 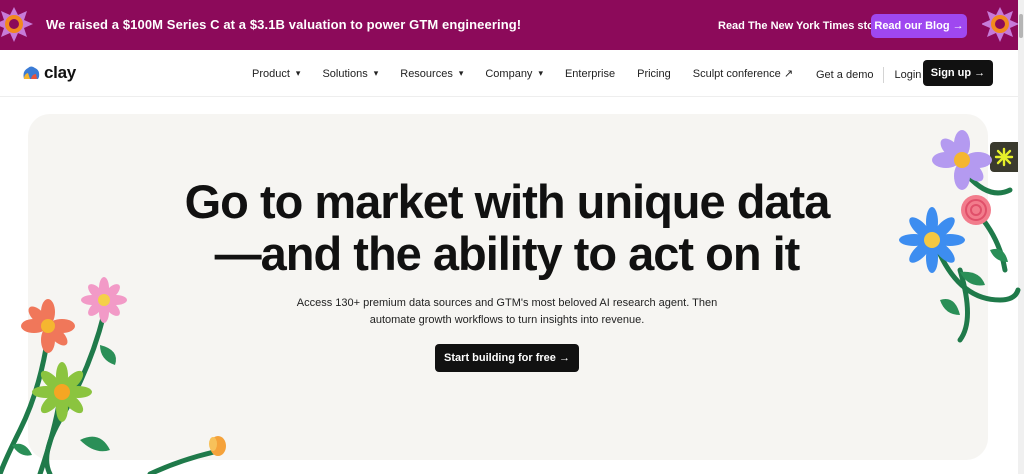 I want to click on menu-solutions: Solutions ▾, so click(x=350, y=73).